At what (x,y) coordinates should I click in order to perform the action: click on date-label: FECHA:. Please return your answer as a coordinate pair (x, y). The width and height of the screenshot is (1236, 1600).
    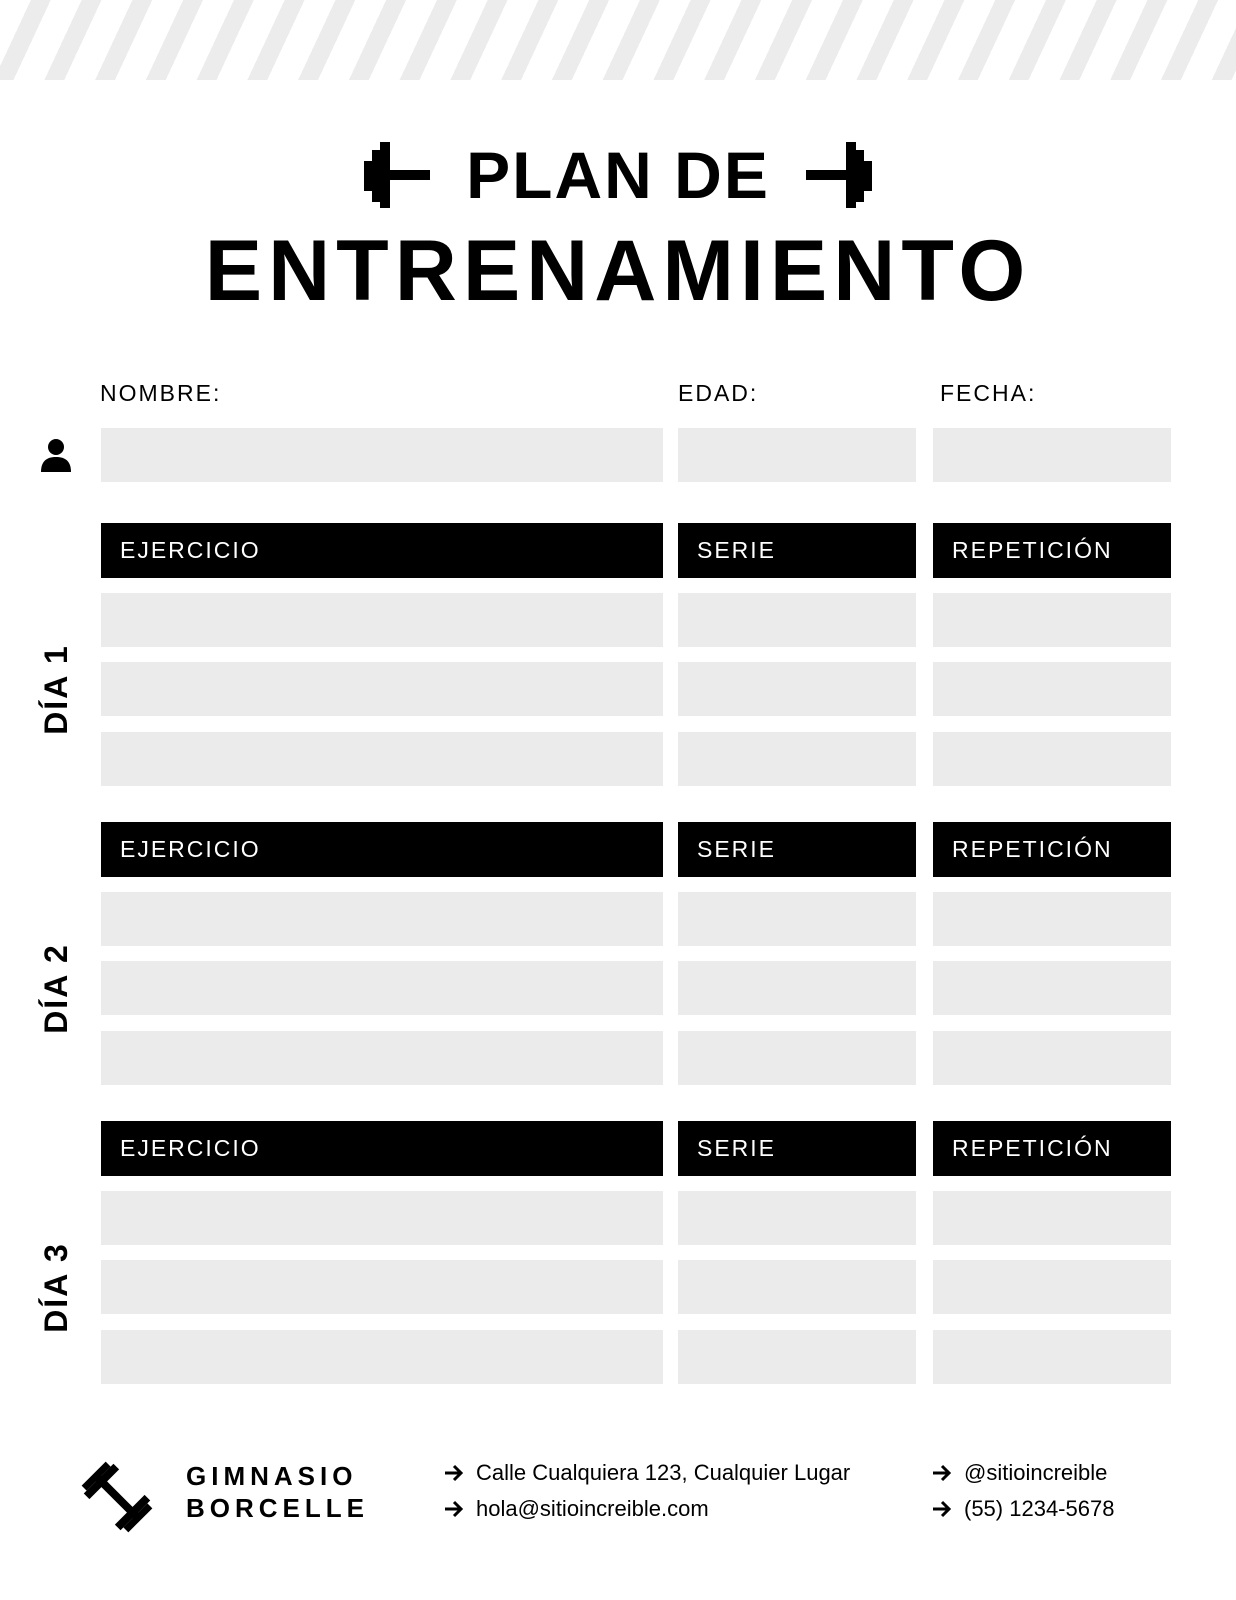
    Looking at the image, I should click on (988, 393).